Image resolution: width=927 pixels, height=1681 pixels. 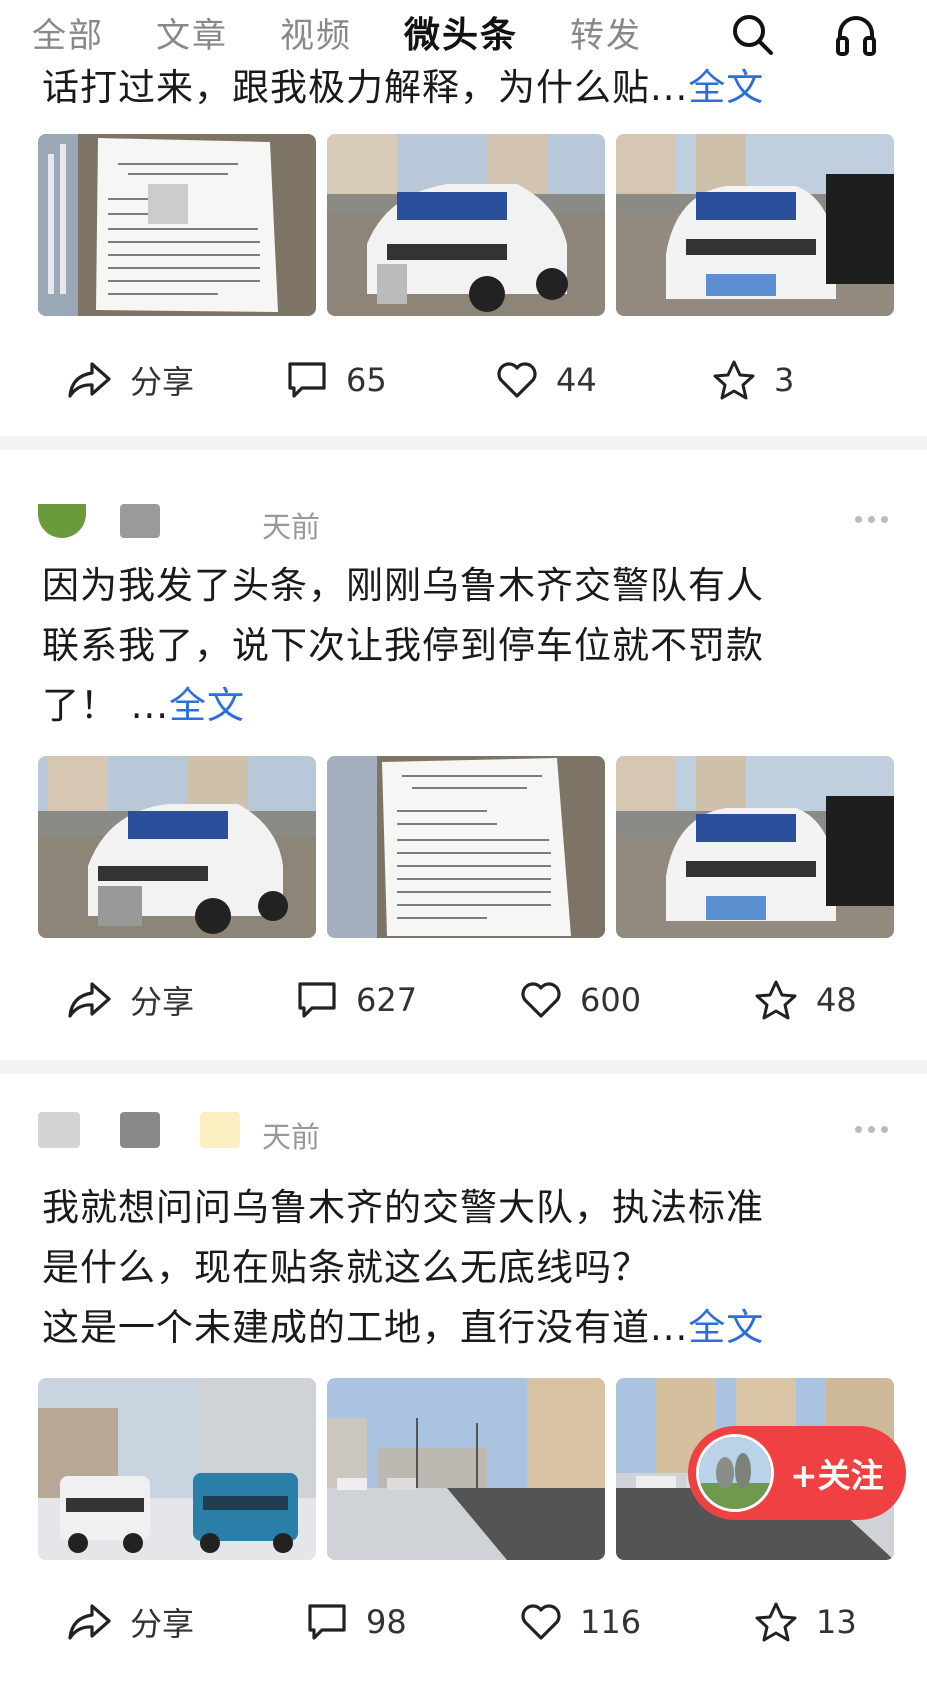 I want to click on favorite-button: 48, so click(x=805, y=1000).